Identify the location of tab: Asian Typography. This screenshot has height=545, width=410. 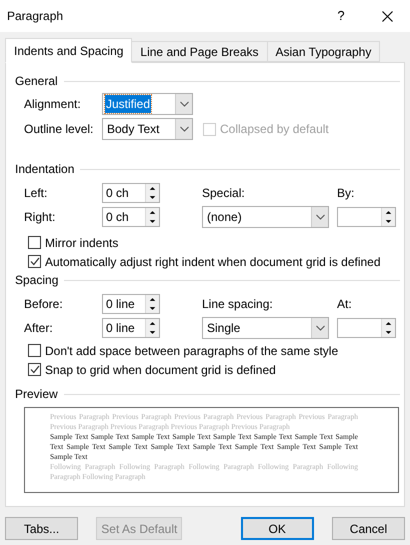
(323, 51).